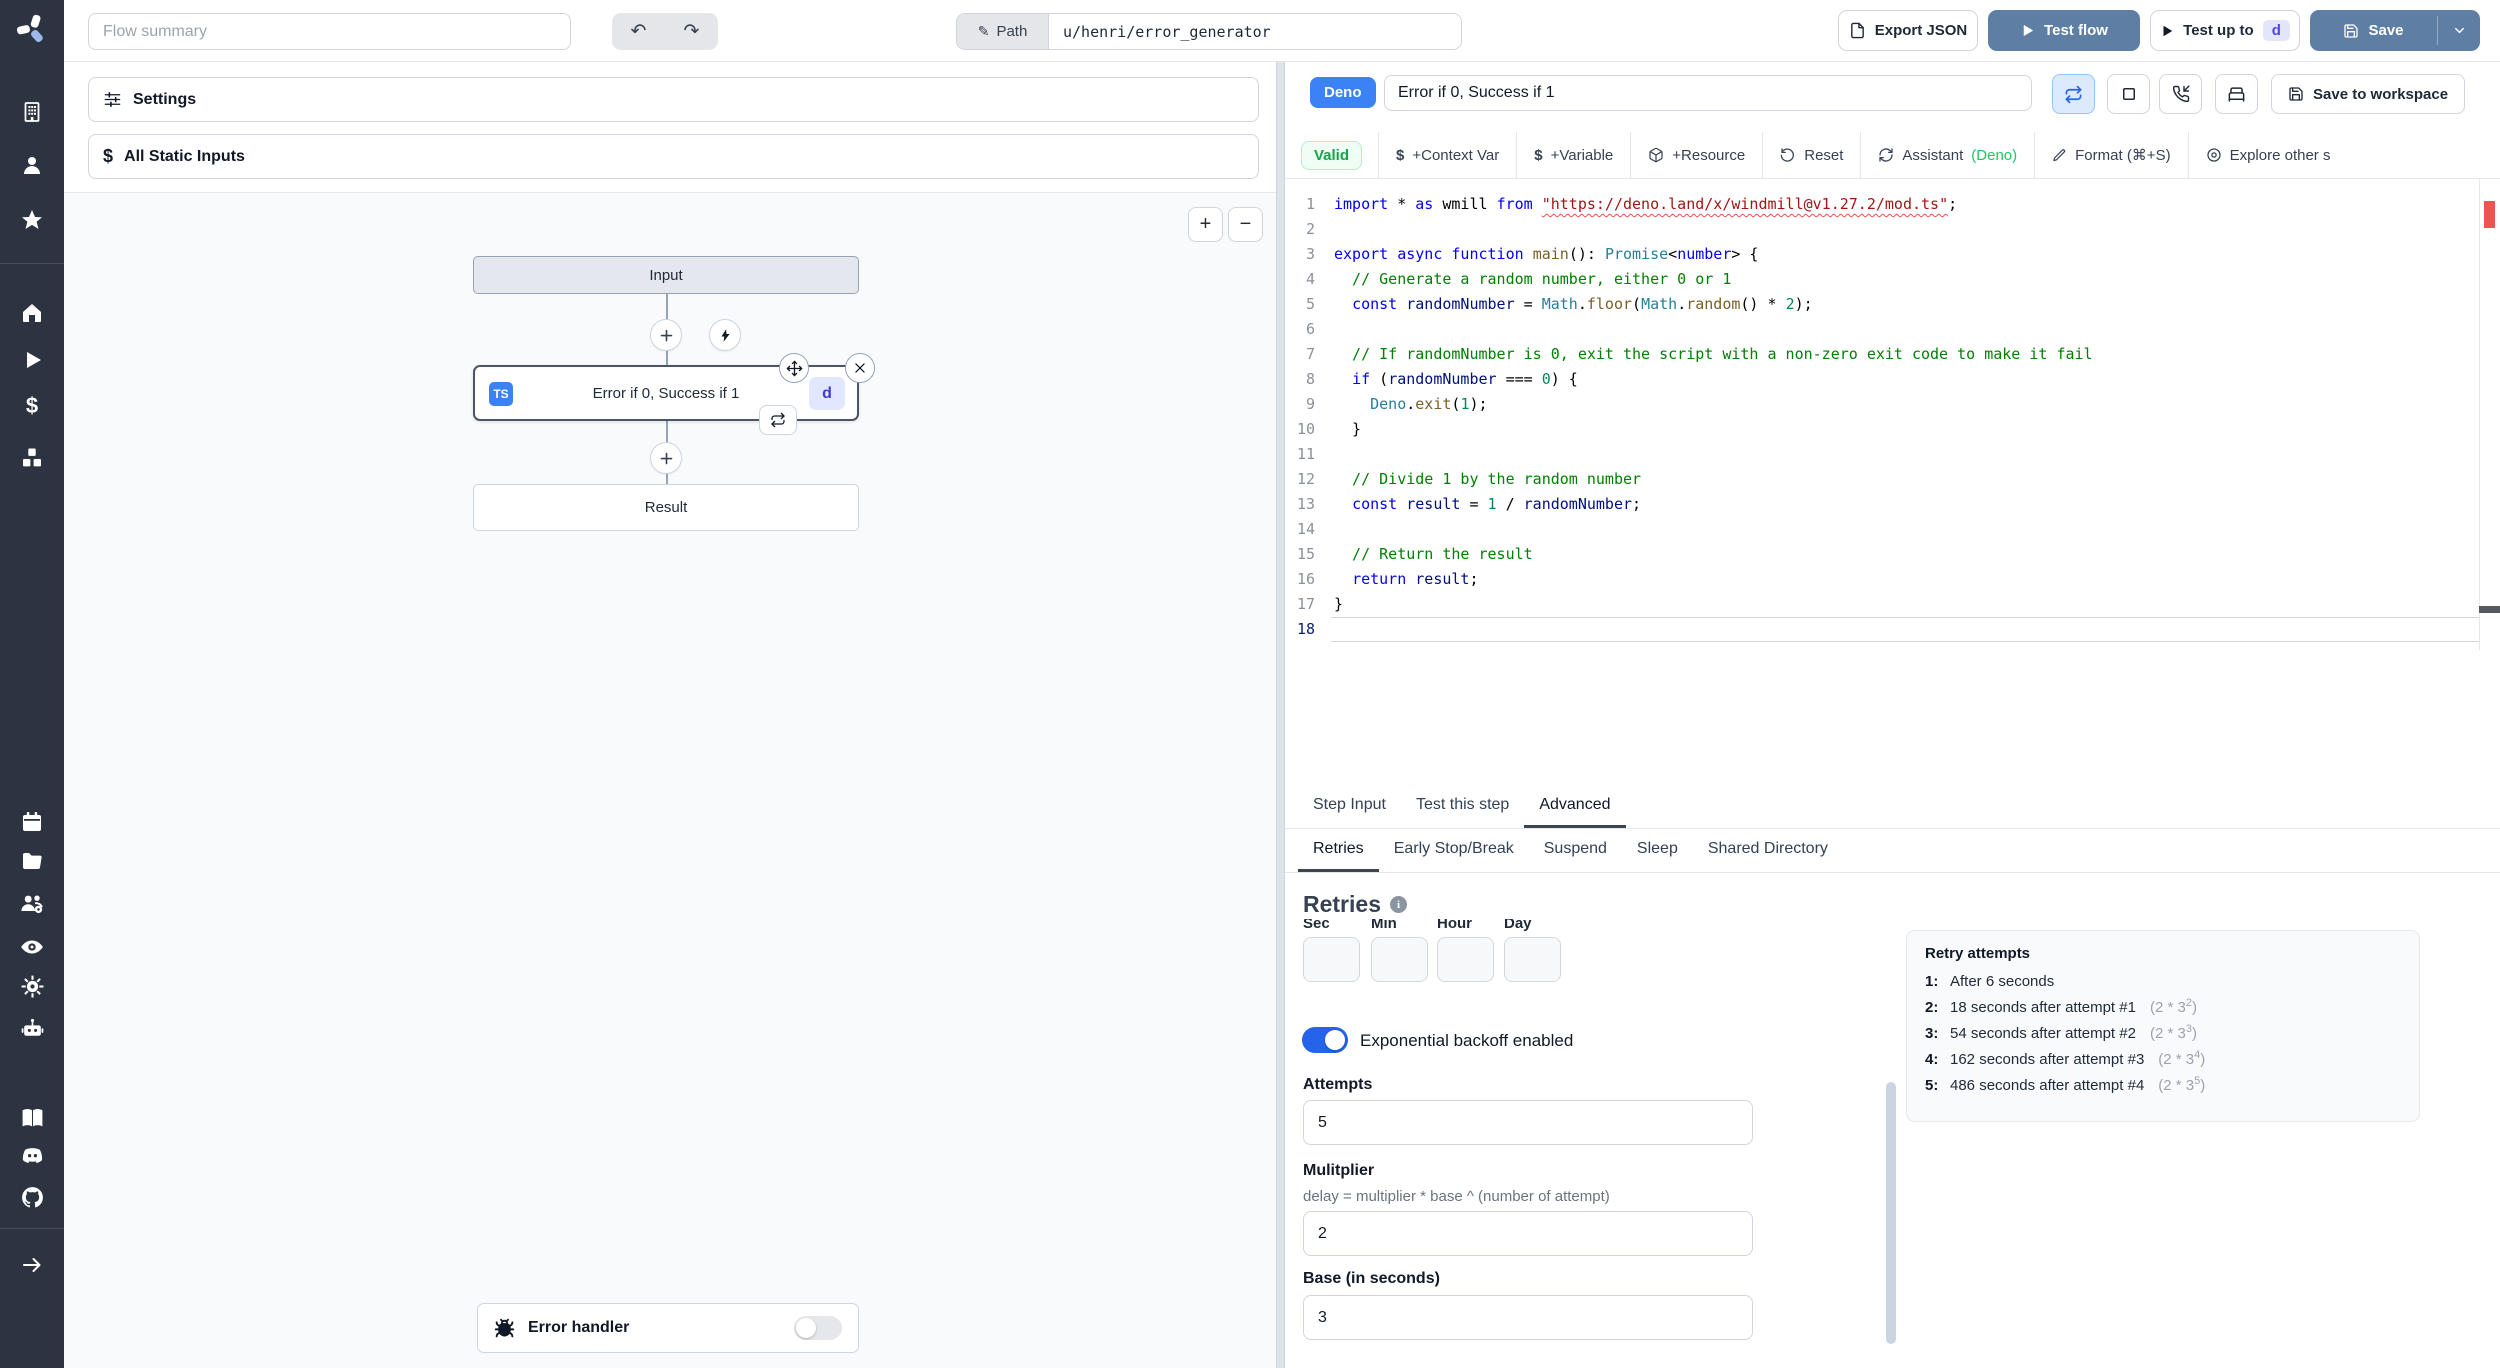 This screenshot has height=1368, width=2500. What do you see at coordinates (2225, 30) in the screenshot?
I see `test-up-to-button: Test up to d` at bounding box center [2225, 30].